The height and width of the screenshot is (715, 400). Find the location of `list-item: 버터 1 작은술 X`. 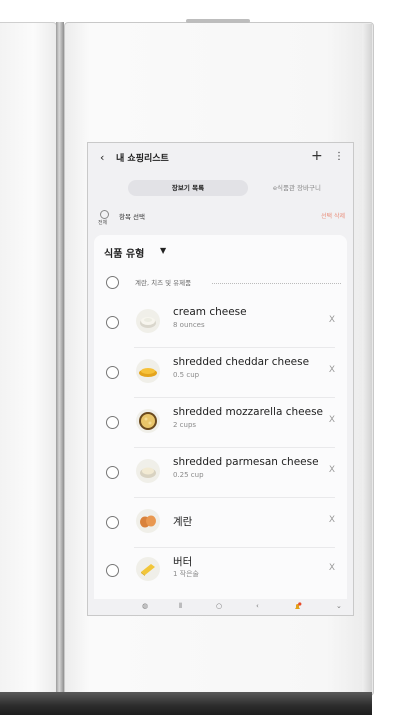

list-item: 버터 1 작은술 X is located at coordinates (220, 571).